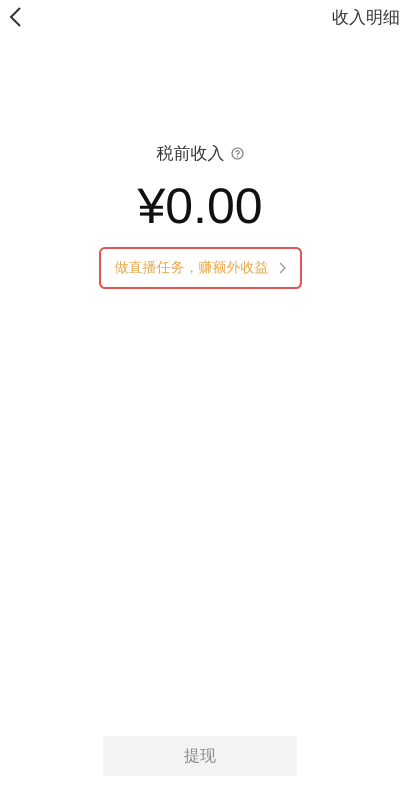 The width and height of the screenshot is (400, 791). Describe the element at coordinates (200, 268) in the screenshot. I see `promo-link: 做直播任务，赚额外收益` at that location.